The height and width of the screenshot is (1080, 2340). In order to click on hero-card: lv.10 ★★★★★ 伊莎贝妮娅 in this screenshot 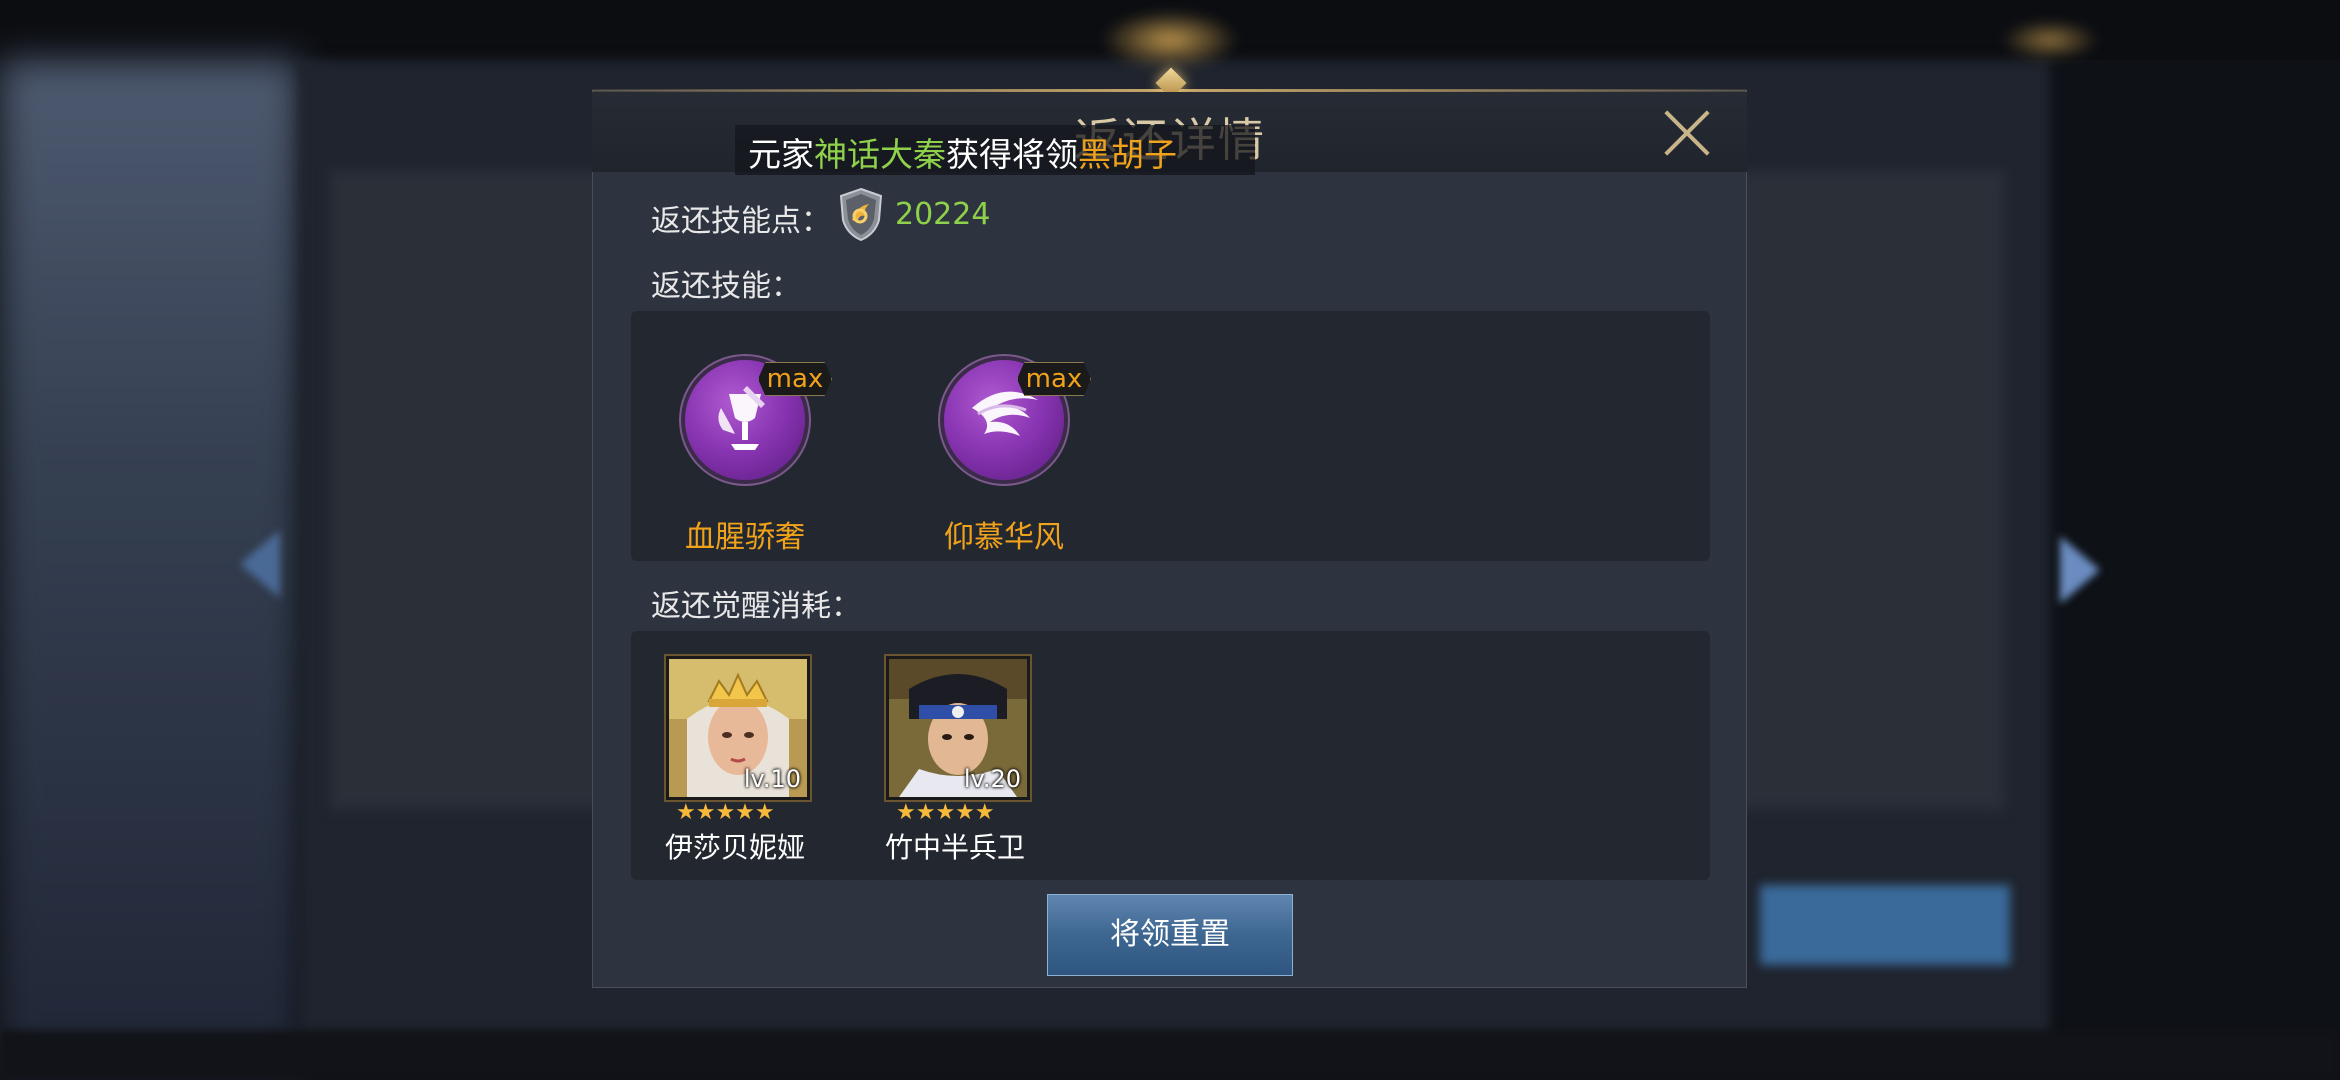, I will do `click(735, 760)`.